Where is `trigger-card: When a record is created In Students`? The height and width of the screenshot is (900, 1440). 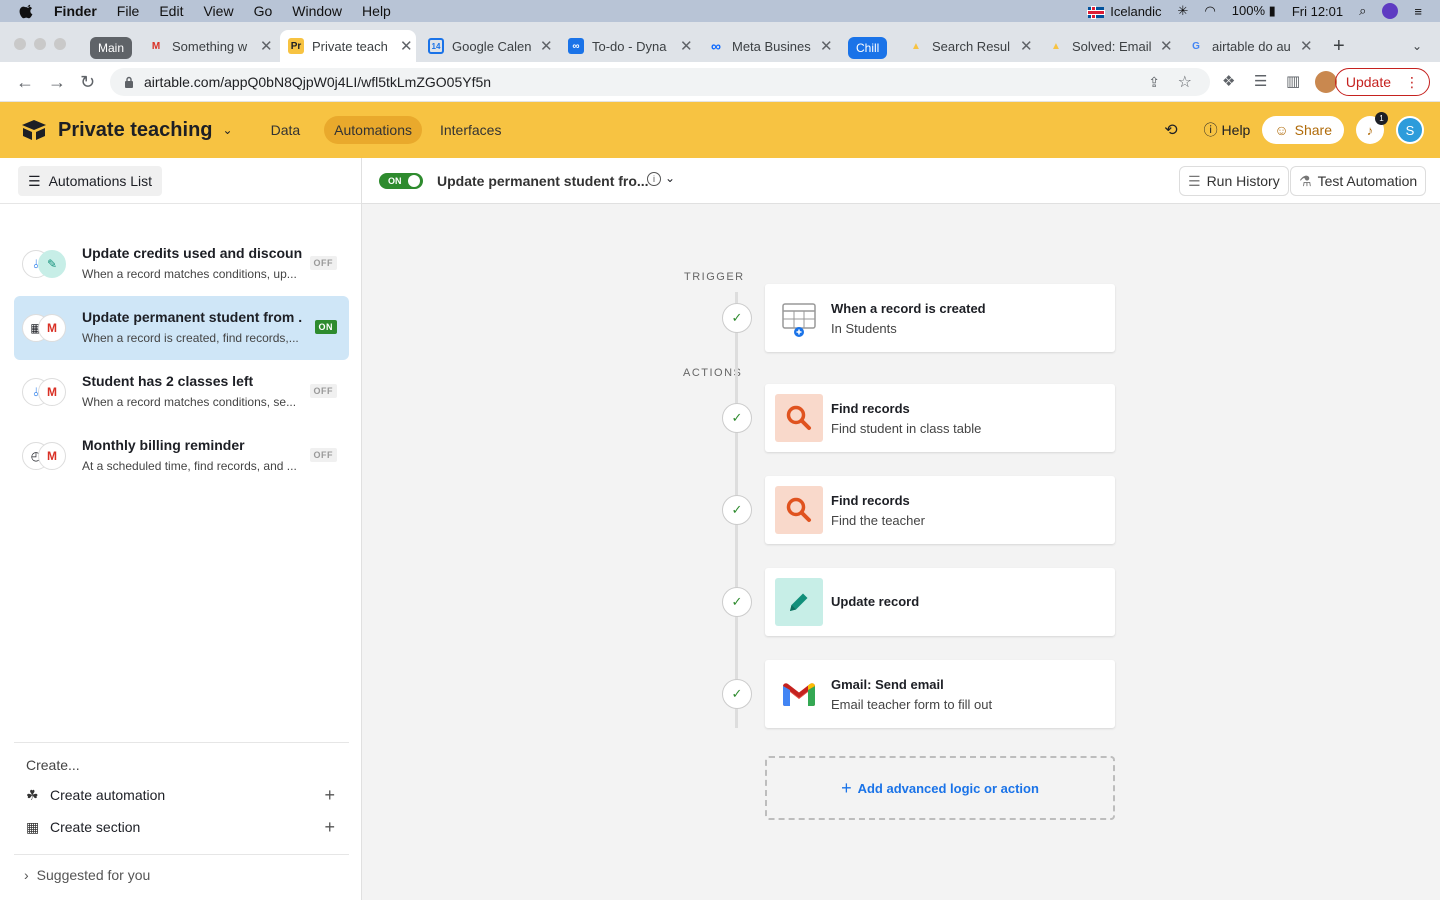
trigger-card: When a record is created In Students is located at coordinates (940, 318).